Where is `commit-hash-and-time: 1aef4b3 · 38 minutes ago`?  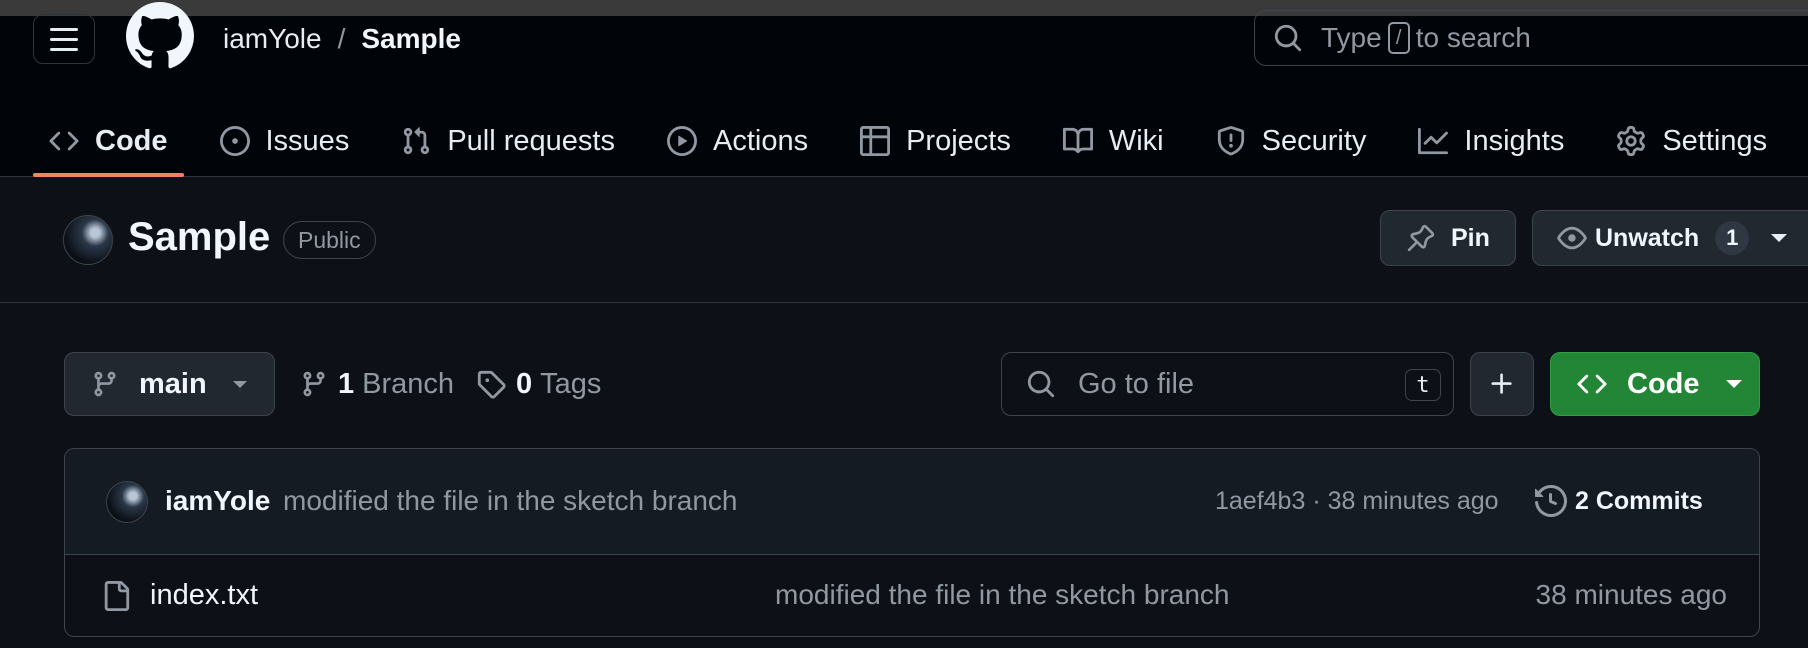 commit-hash-and-time: 1aef4b3 · 38 minutes ago is located at coordinates (1357, 501).